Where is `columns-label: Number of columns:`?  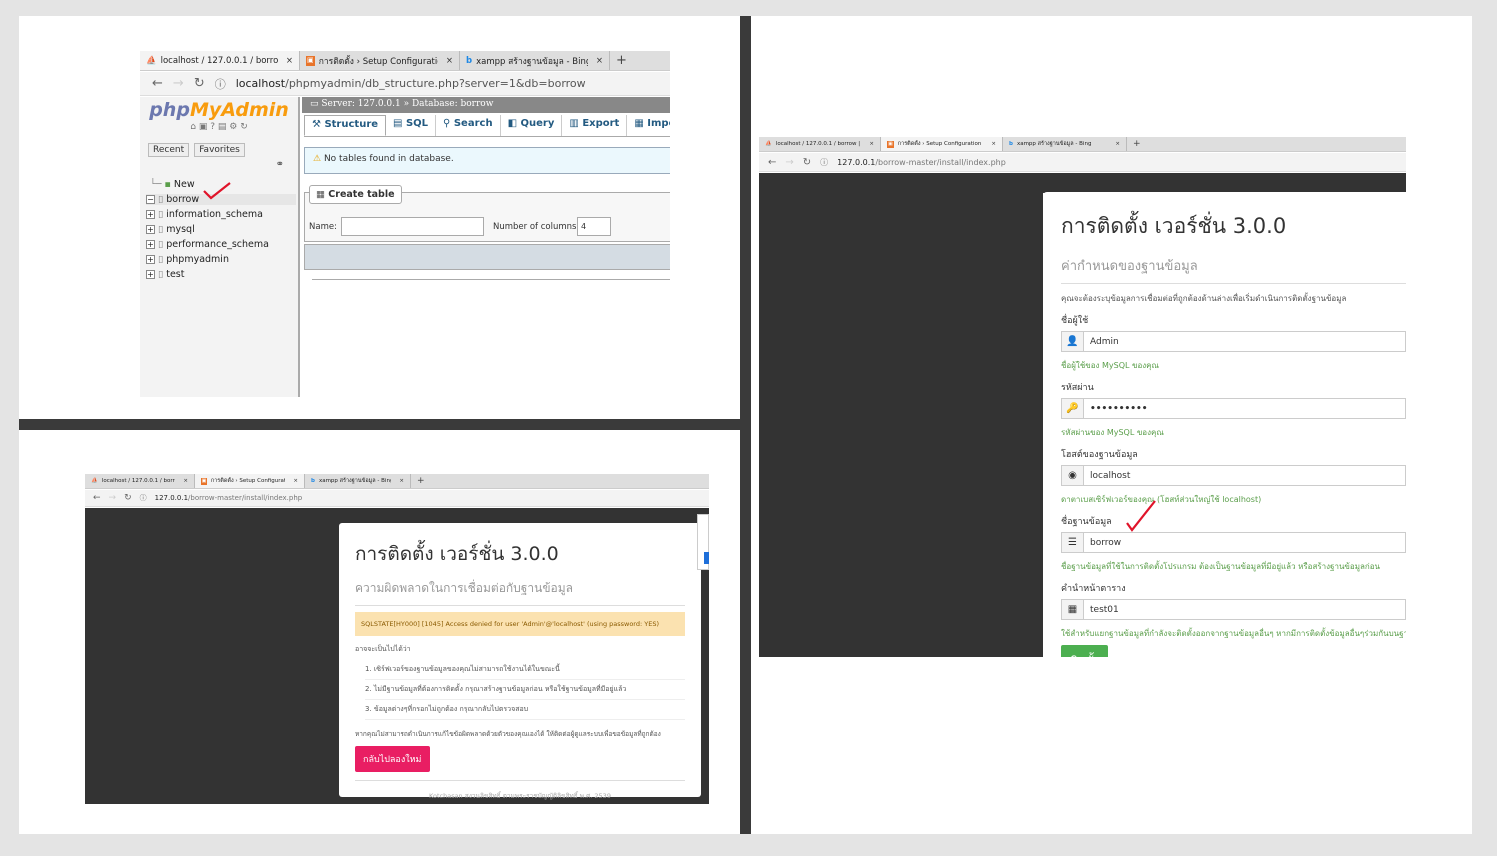 columns-label: Number of columns: is located at coordinates (536, 227).